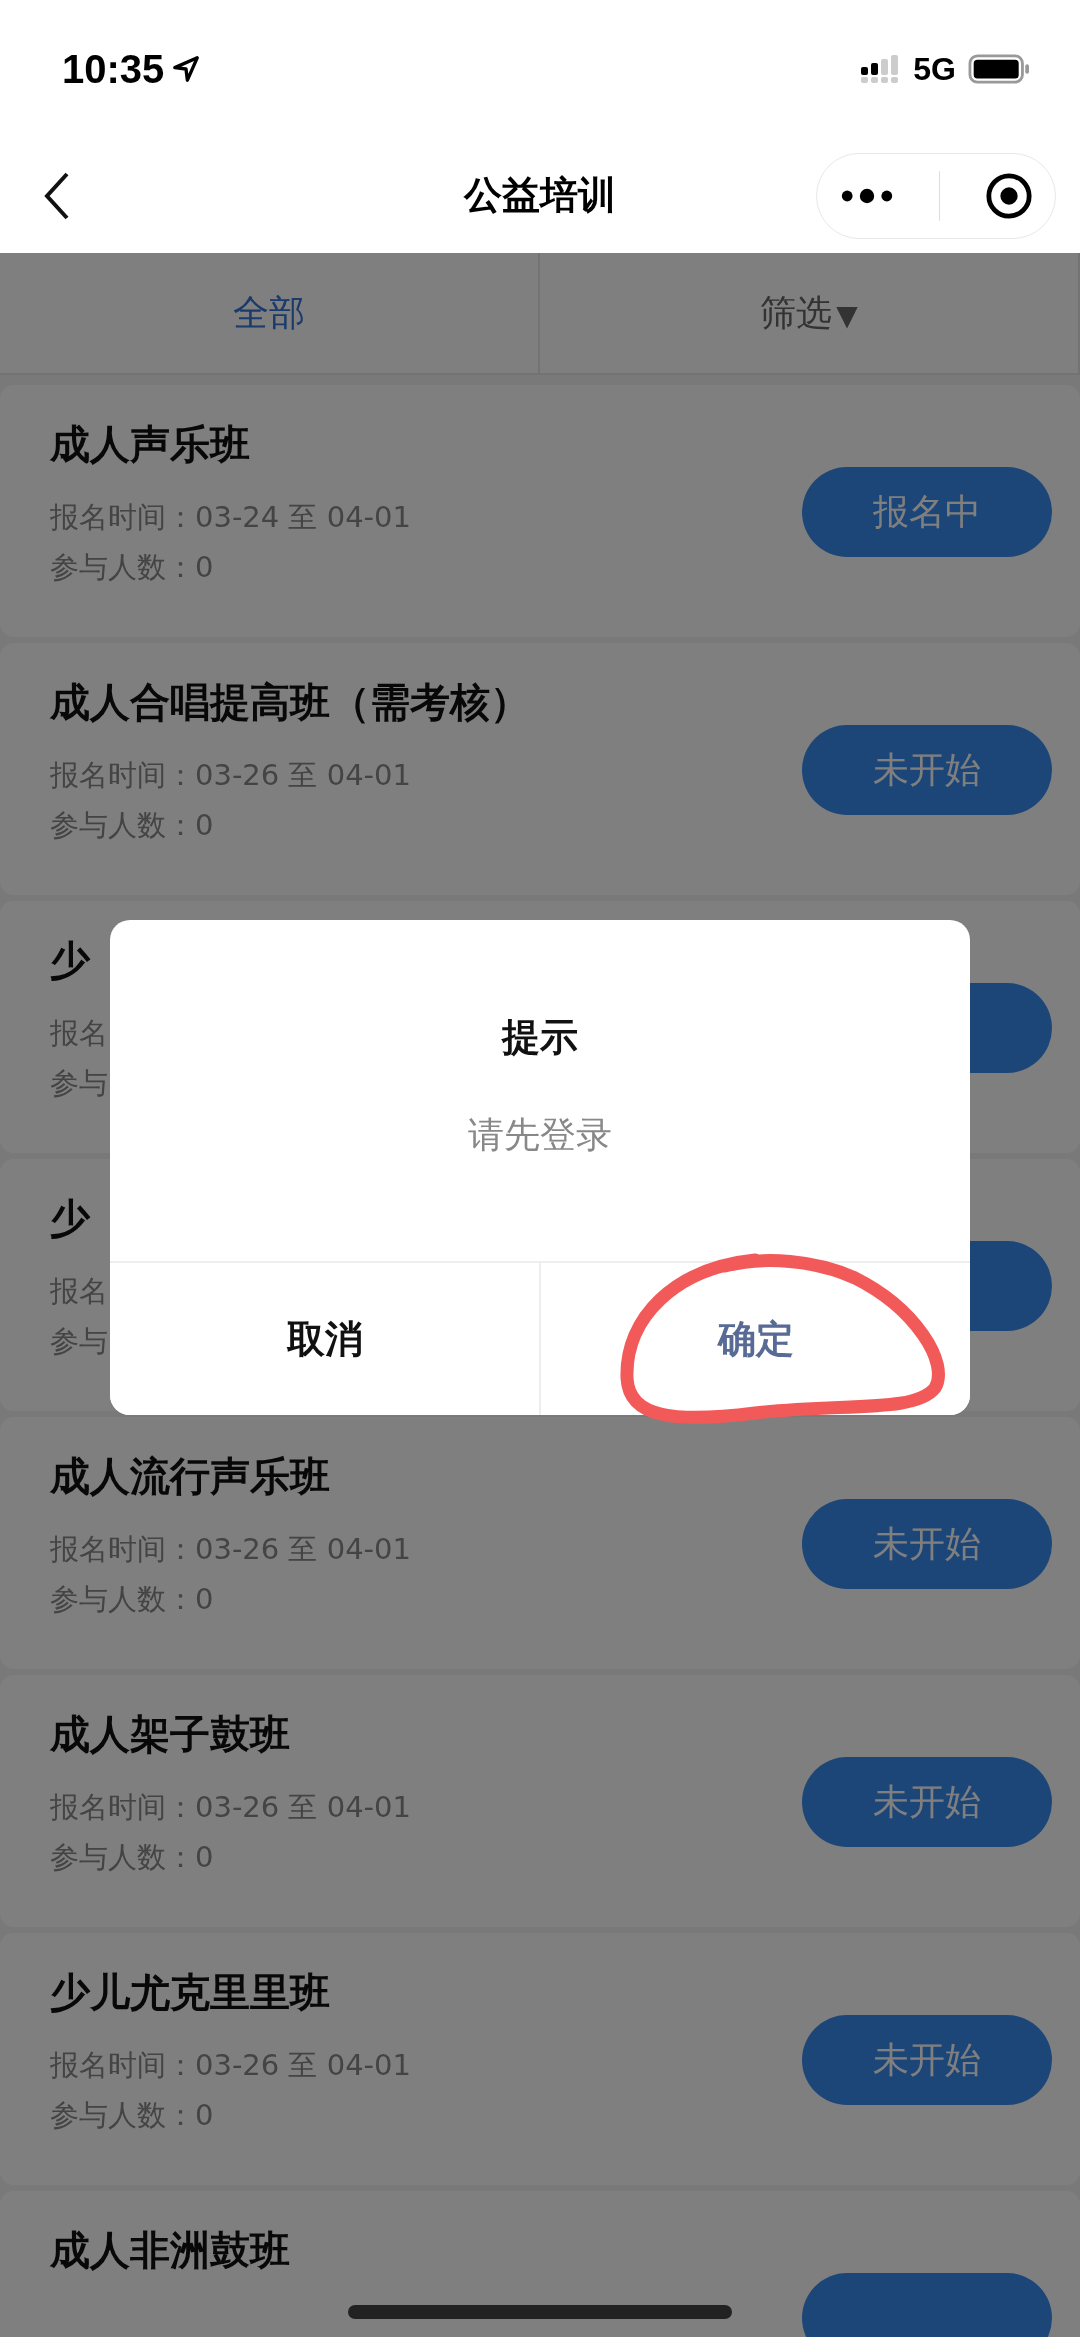 The width and height of the screenshot is (1080, 2337). Describe the element at coordinates (325, 1339) in the screenshot. I see `cancel-button: 取消` at that location.